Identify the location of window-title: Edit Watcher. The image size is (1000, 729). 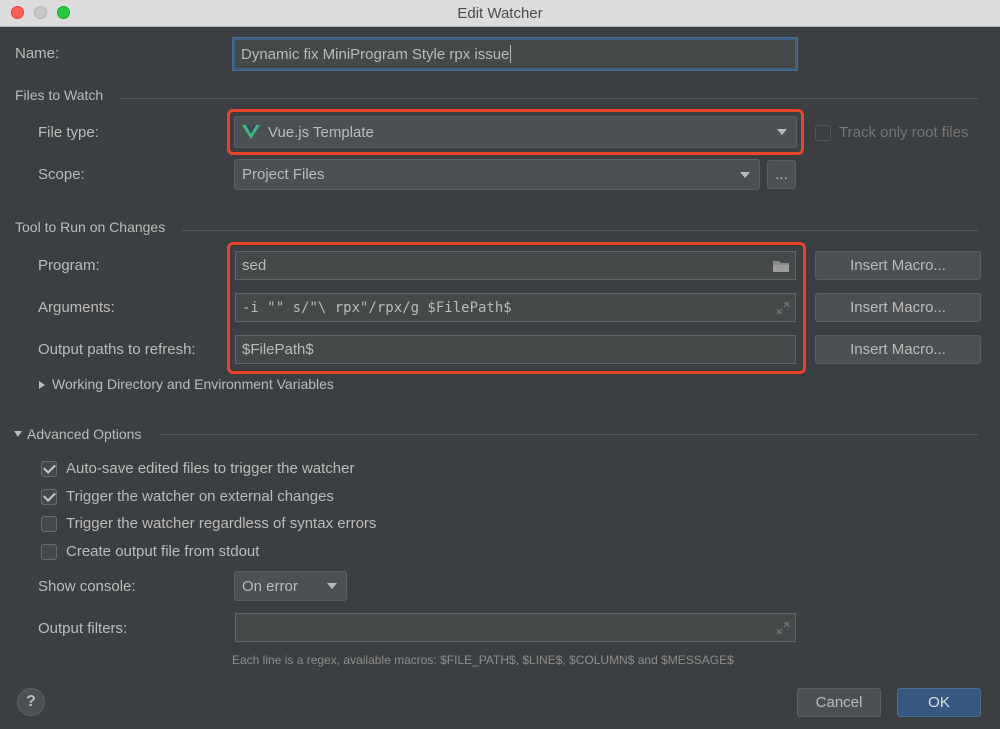
(500, 13).